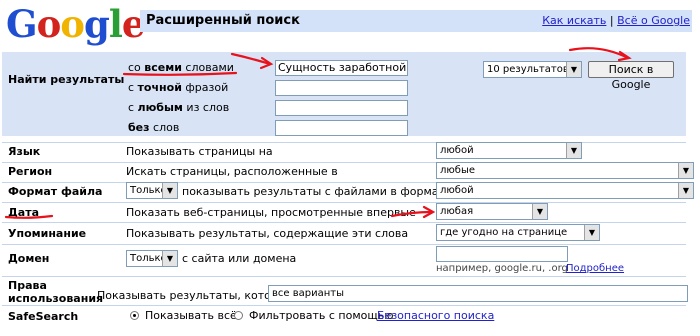  I want to click on region-desc: Искать страницы, расположенные в, so click(232, 171).